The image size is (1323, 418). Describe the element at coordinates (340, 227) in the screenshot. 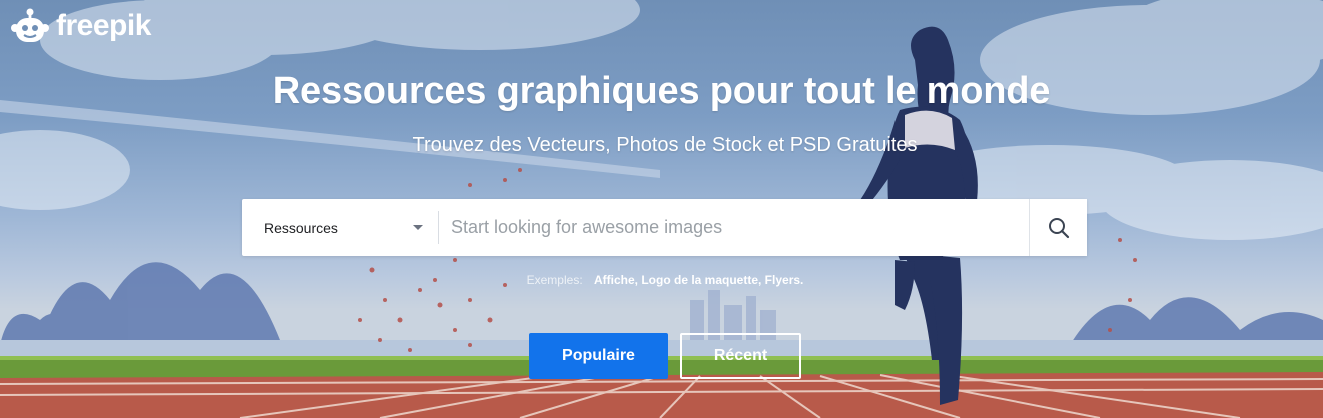

I see `resource-type-select: Ressources` at that location.